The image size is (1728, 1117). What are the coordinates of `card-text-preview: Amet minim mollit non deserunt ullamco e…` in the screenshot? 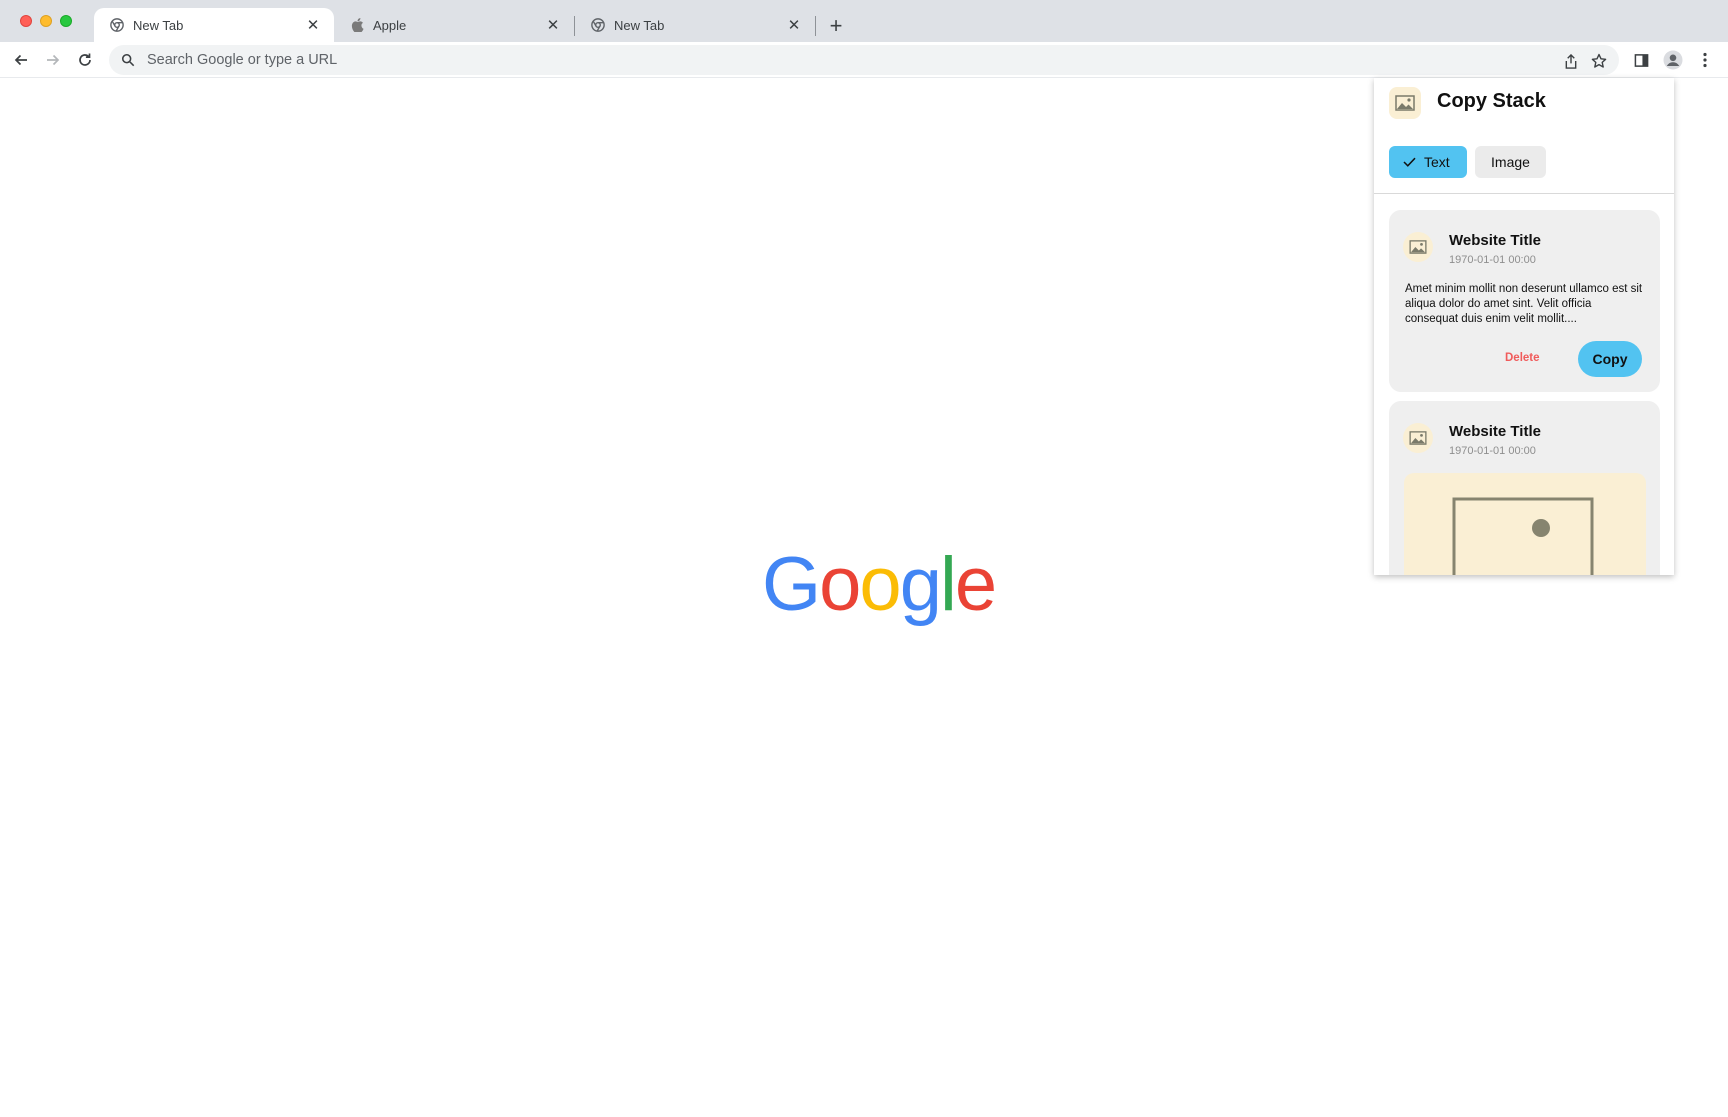 It's located at (1524, 304).